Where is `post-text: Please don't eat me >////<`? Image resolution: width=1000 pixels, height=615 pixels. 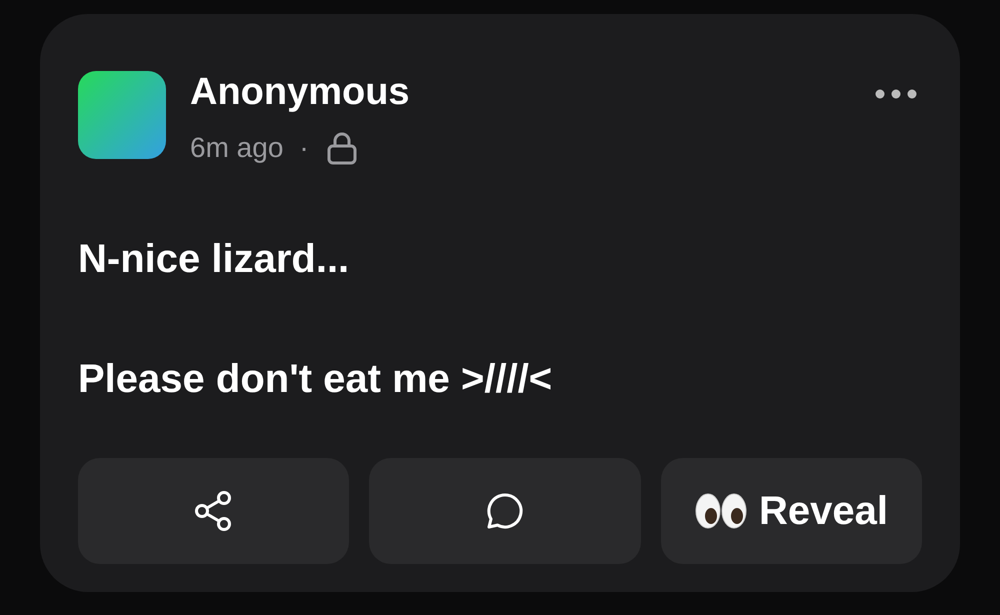 post-text: Please don't eat me >////< is located at coordinates (316, 379).